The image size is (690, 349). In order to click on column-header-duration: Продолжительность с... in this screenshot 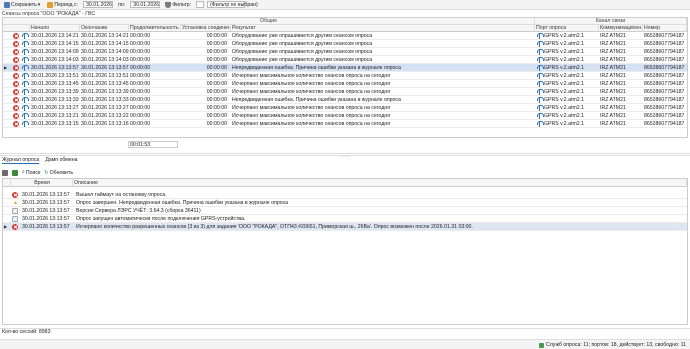, I will do `click(155, 28)`.